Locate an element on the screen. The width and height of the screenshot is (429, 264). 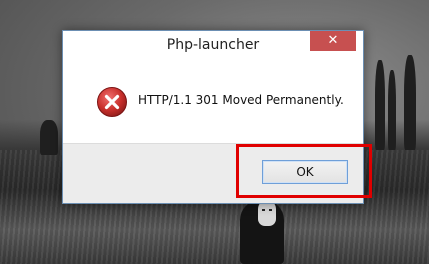
close-button: ✕ is located at coordinates (333, 41).